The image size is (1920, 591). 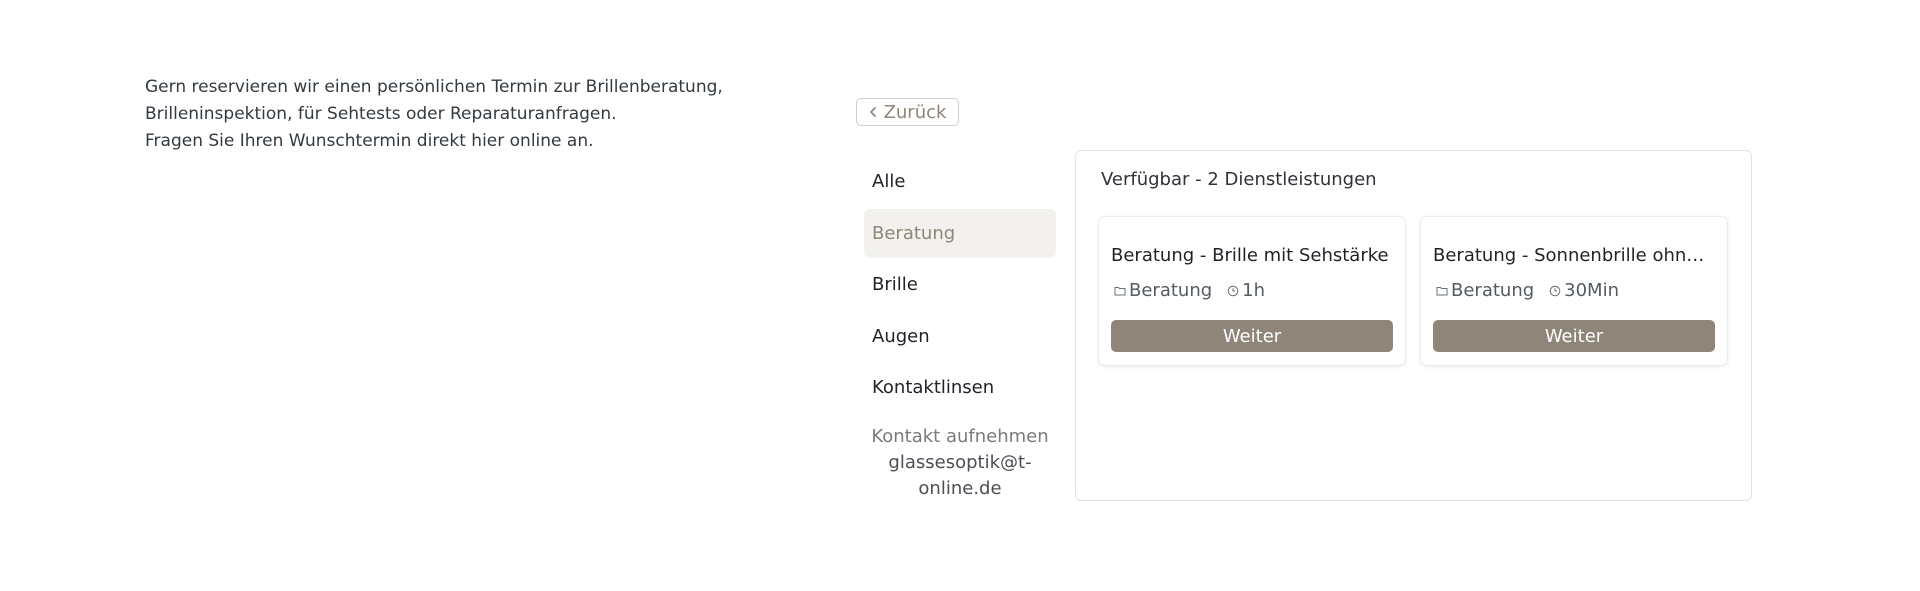 What do you see at coordinates (889, 181) in the screenshot?
I see `sidebar-item-label: Alle` at bounding box center [889, 181].